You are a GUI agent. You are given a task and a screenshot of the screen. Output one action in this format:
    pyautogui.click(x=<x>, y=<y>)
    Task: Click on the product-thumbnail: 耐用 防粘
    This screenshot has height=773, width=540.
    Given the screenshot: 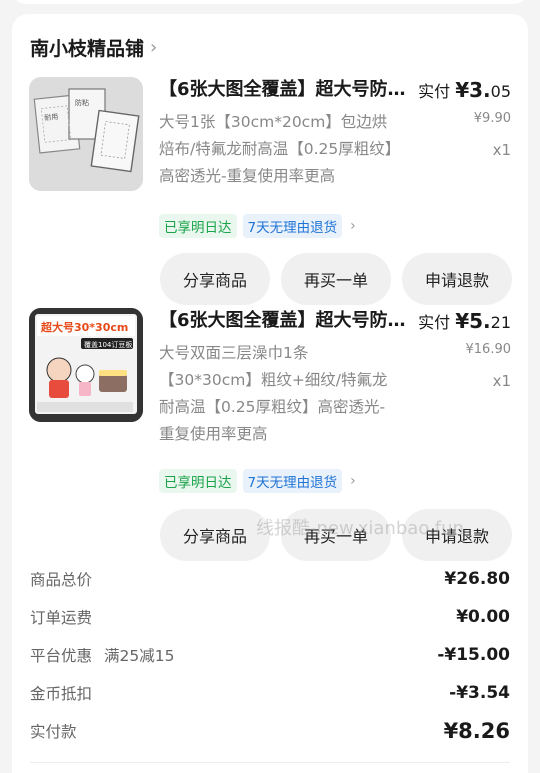 What is the action you would take?
    pyautogui.click(x=86, y=134)
    